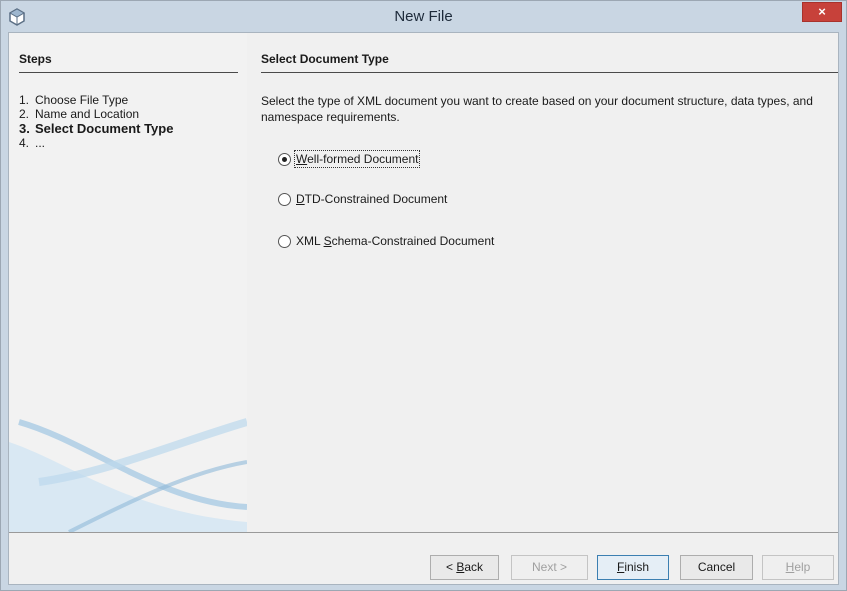 This screenshot has width=847, height=591. I want to click on panel-divider, so click(549, 72).